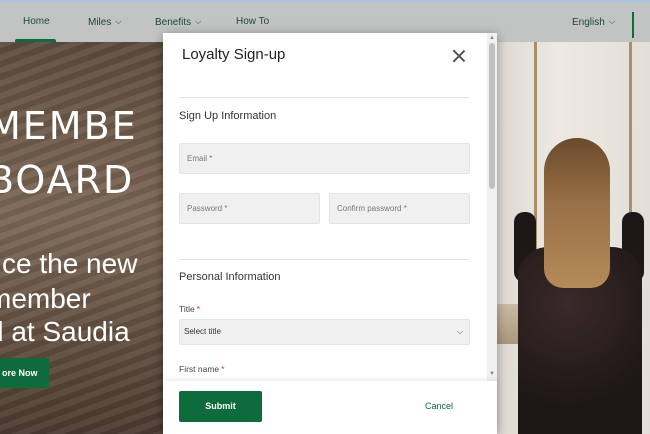 The width and height of the screenshot is (650, 434). I want to click on nav-home: Home, so click(36, 22).